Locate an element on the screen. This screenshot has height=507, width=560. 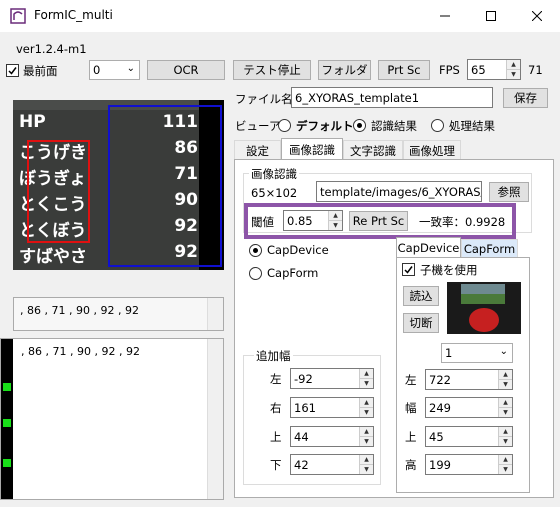
cap-left-spinner: ▲ ▼ is located at coordinates (505, 379).